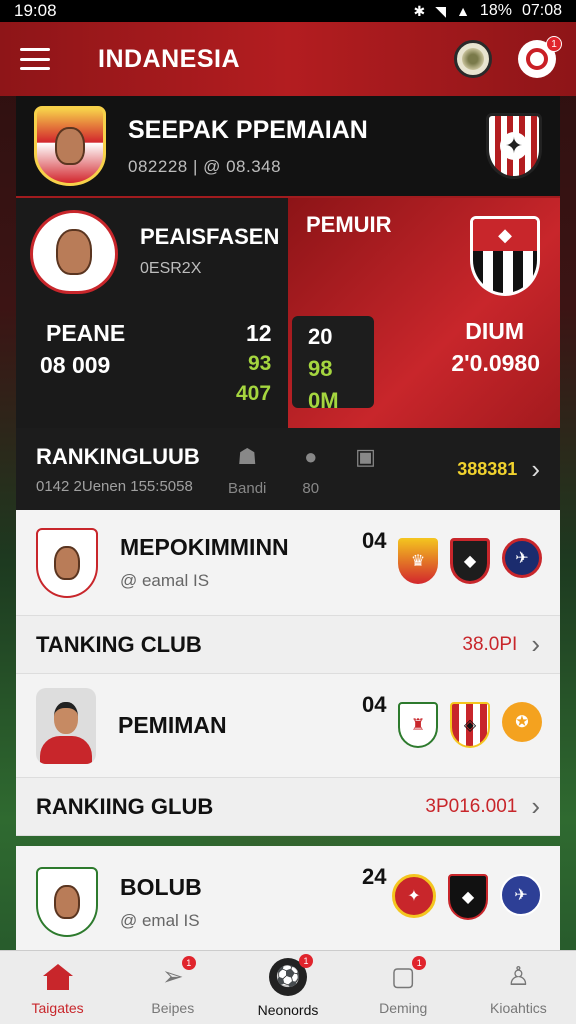 The image size is (576, 1024). Describe the element at coordinates (259, 333) in the screenshot. I see `left-stat-1: 12` at that location.